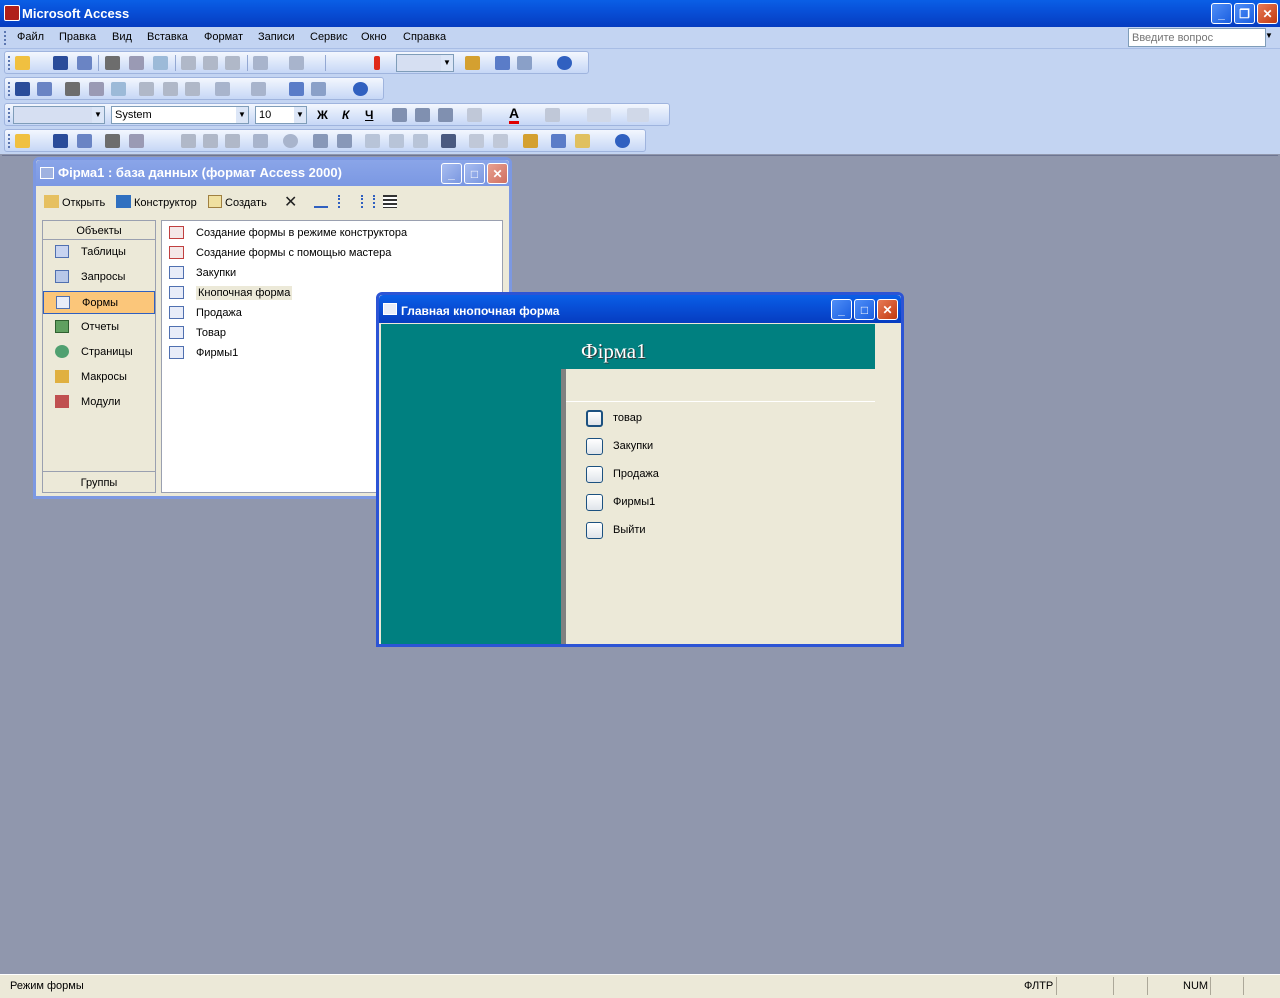 This screenshot has height=998, width=1280. What do you see at coordinates (1267, 13) in the screenshot?
I see `app-close-button: ✕` at bounding box center [1267, 13].